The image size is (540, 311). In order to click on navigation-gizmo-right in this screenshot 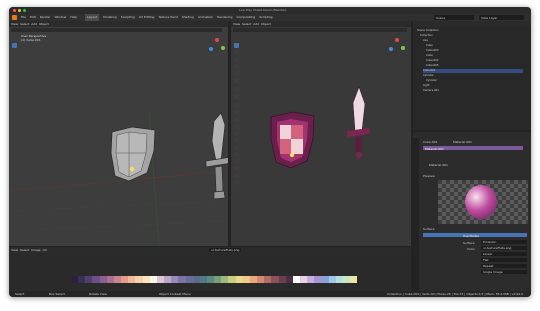, I will do `click(397, 44)`.